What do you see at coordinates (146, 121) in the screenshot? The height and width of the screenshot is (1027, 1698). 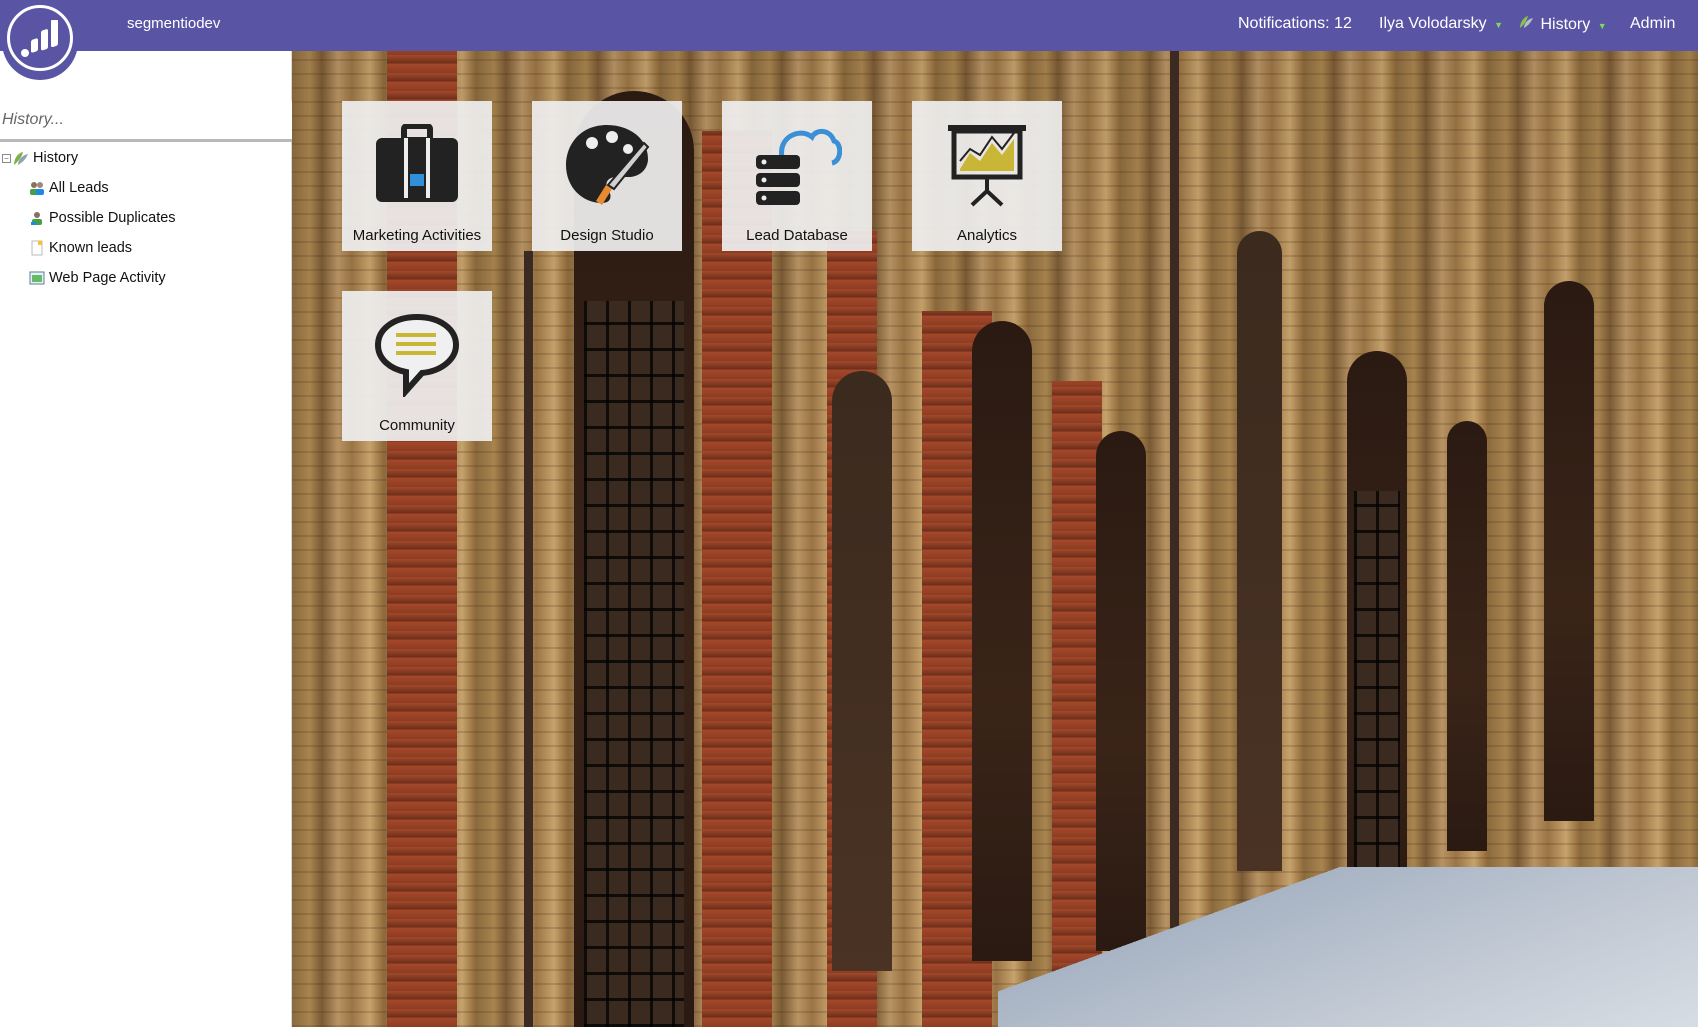 I see `history-search-input` at bounding box center [146, 121].